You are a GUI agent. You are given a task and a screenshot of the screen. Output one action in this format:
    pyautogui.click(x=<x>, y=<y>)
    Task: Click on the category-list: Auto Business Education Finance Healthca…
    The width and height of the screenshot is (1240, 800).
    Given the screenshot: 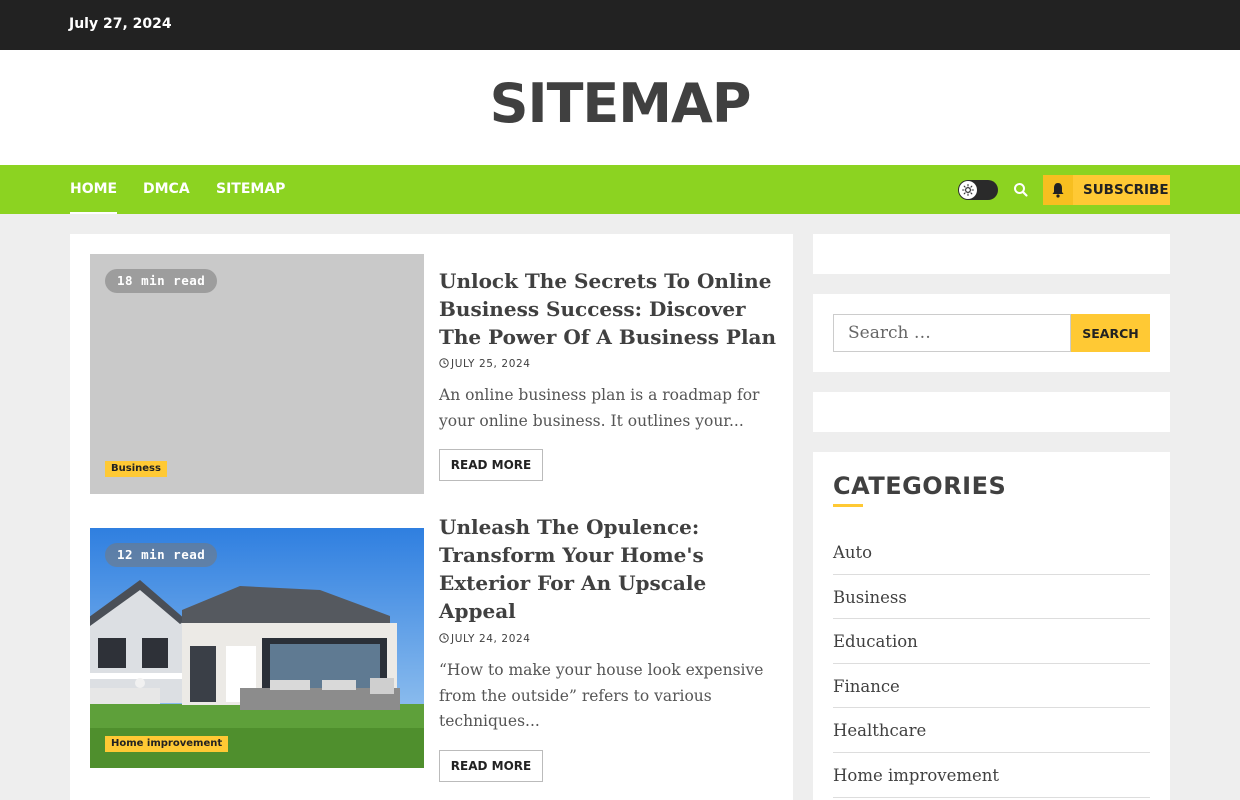 What is the action you would take?
    pyautogui.click(x=991, y=664)
    